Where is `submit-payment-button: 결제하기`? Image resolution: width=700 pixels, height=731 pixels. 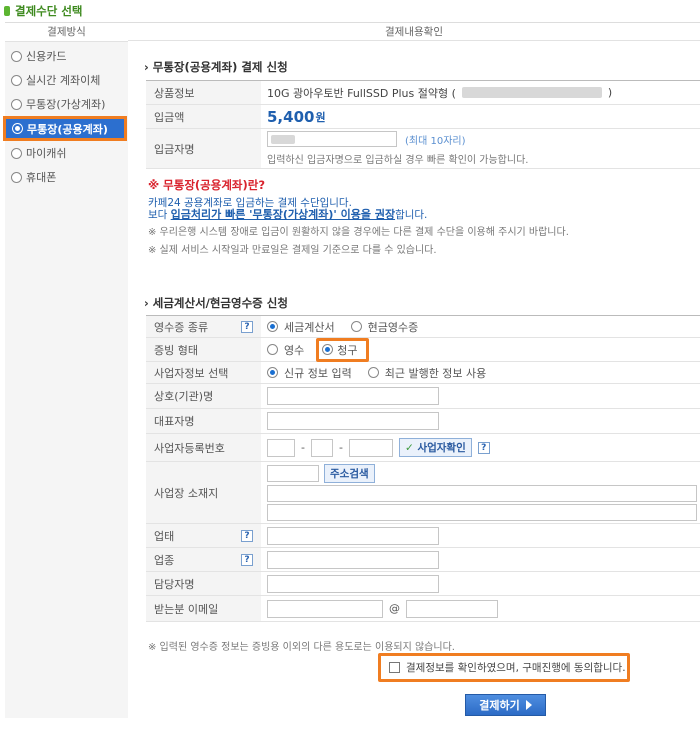 submit-payment-button: 결제하기 is located at coordinates (505, 705).